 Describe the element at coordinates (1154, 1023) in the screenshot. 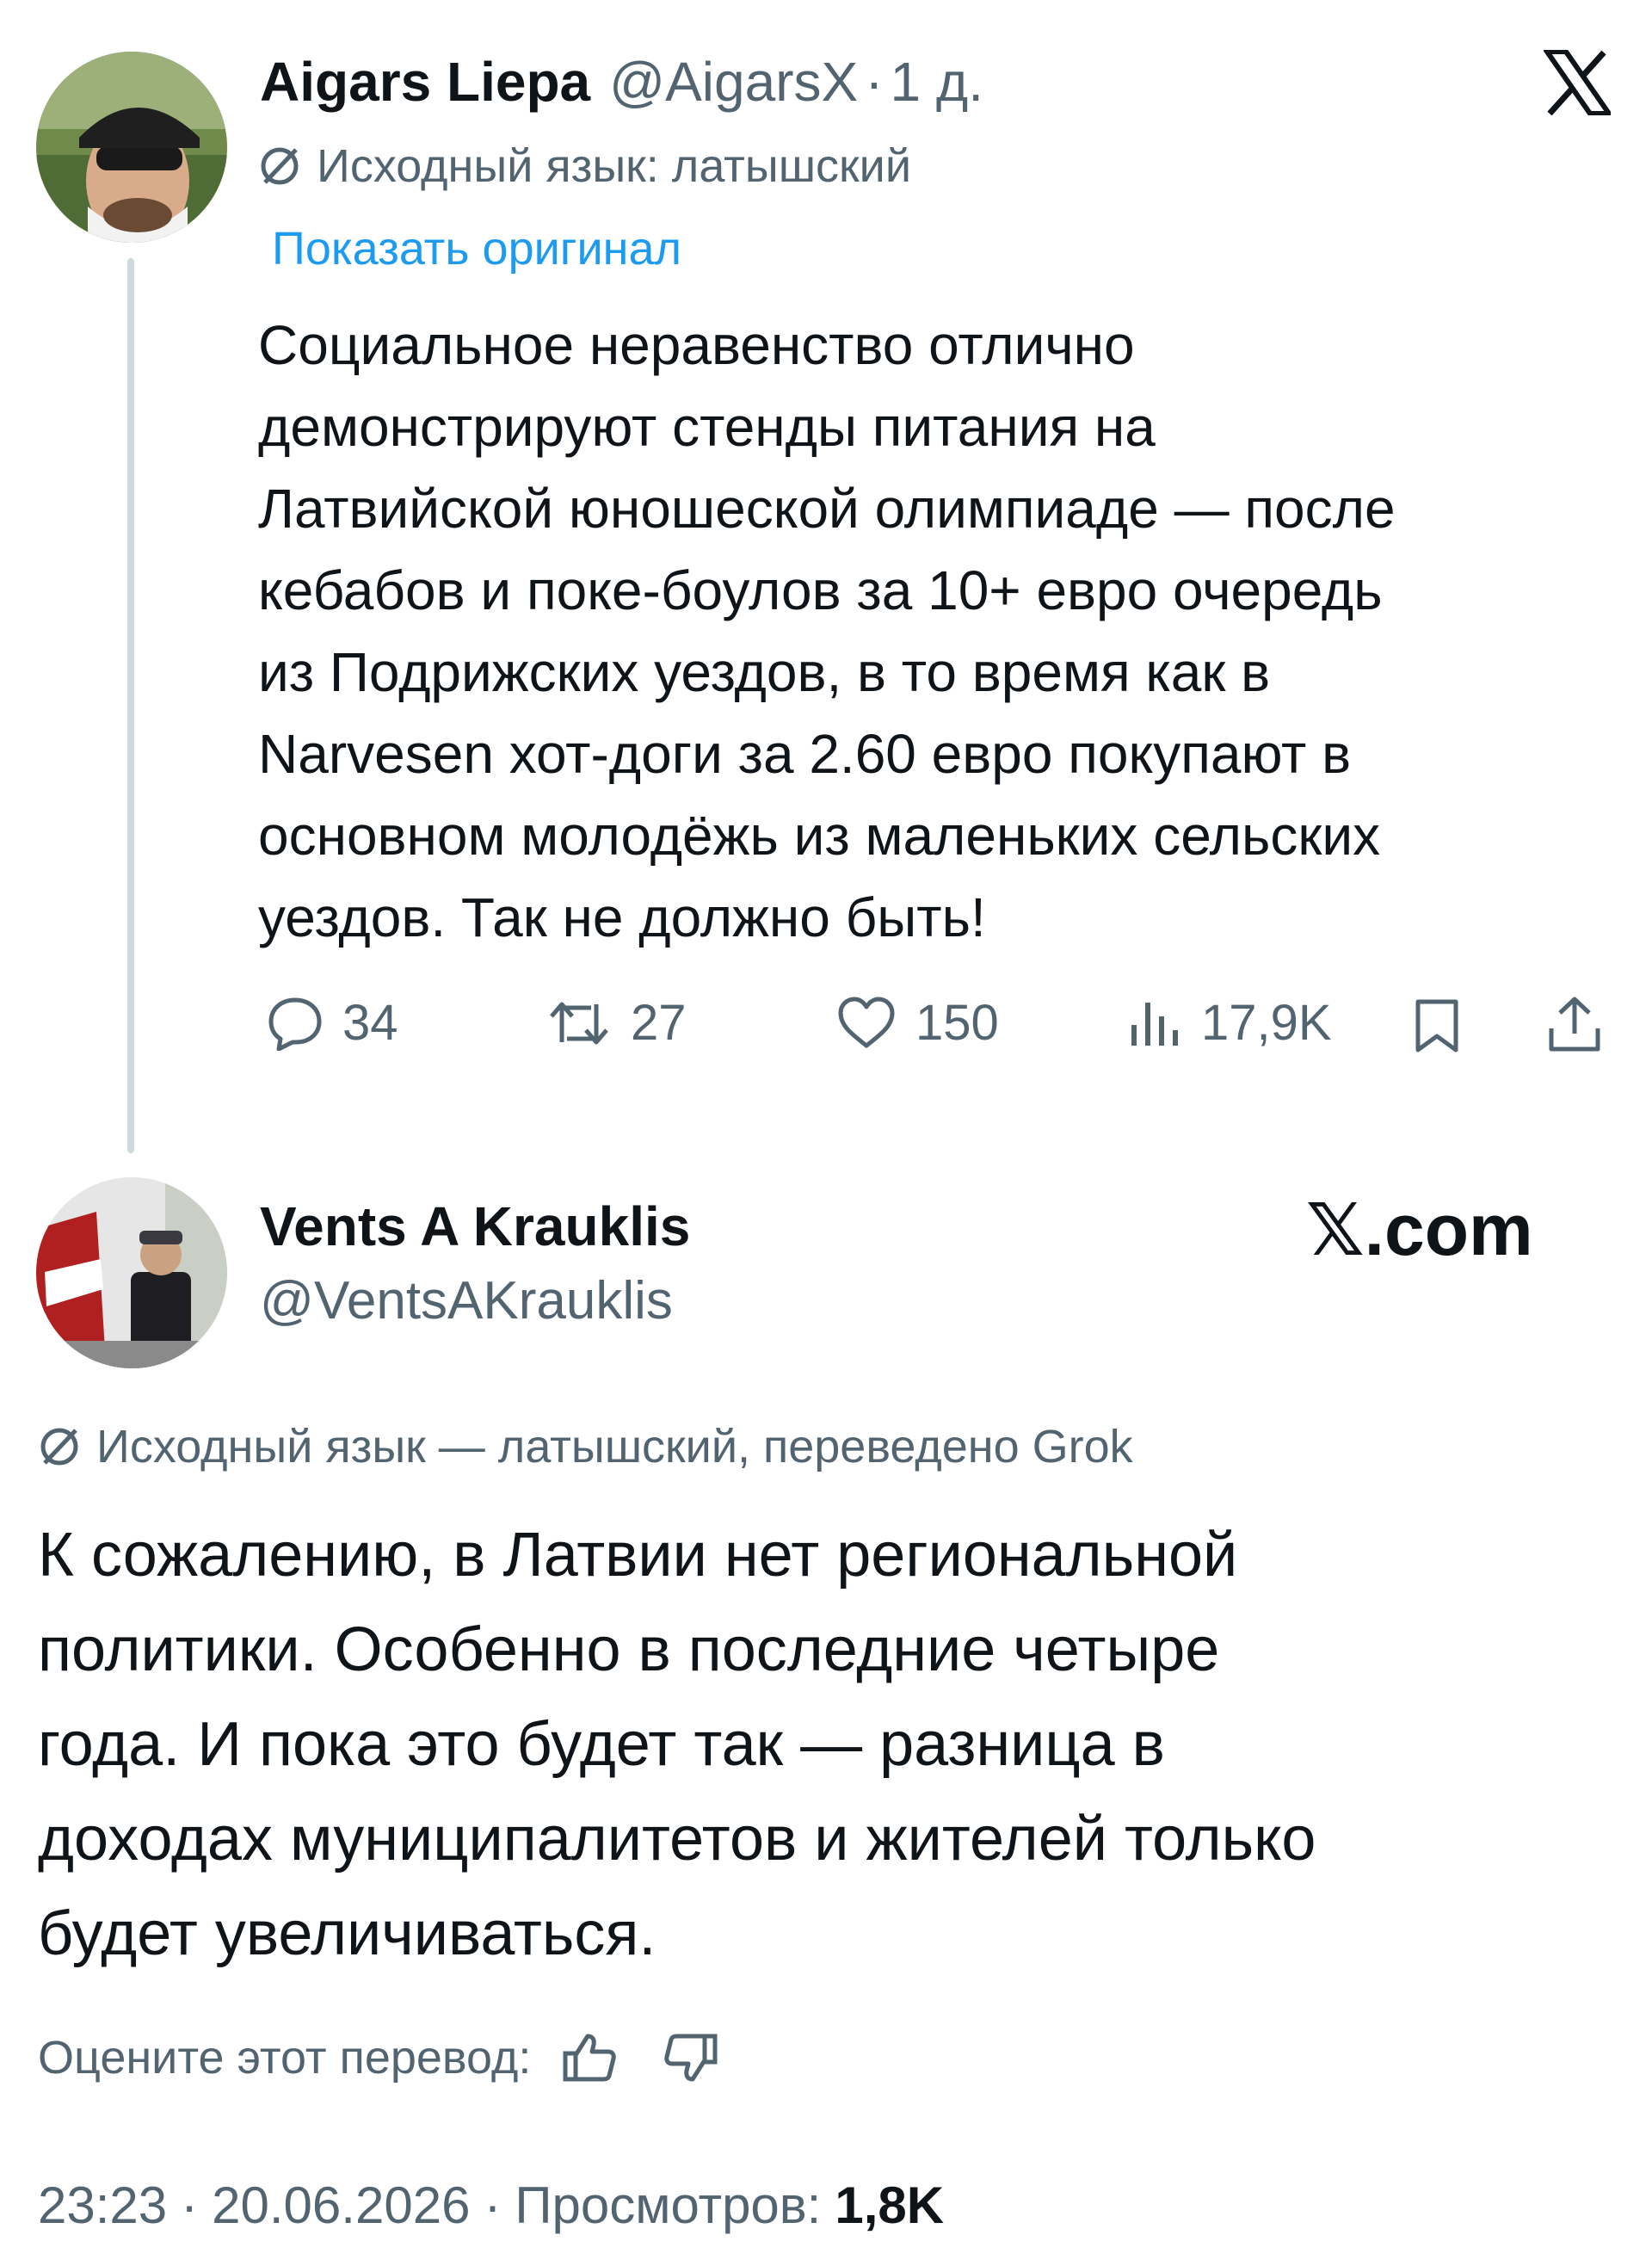

I see `views-icon` at that location.